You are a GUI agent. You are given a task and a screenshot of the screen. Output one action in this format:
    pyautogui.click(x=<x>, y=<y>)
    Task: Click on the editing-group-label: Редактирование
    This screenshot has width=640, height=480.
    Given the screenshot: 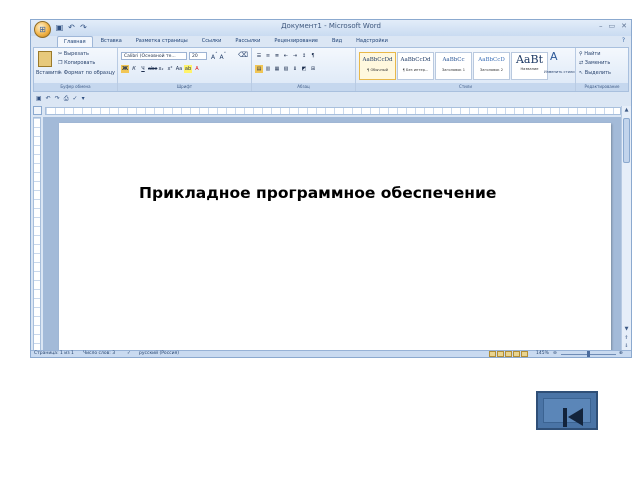 What is the action you would take?
    pyautogui.click(x=602, y=87)
    